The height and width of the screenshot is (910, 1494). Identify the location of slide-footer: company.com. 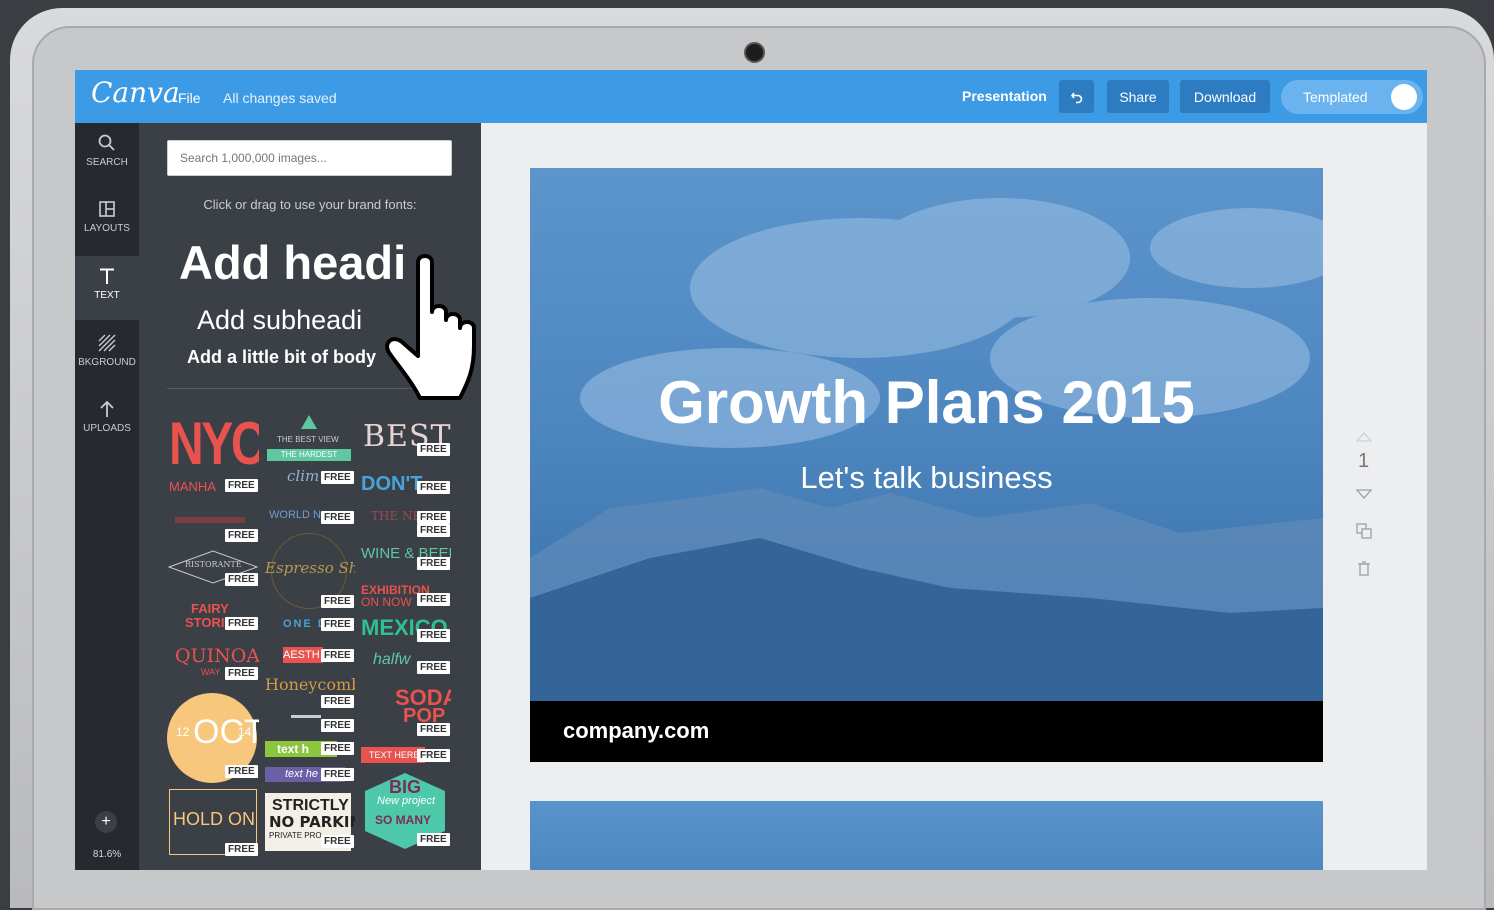
(926, 731).